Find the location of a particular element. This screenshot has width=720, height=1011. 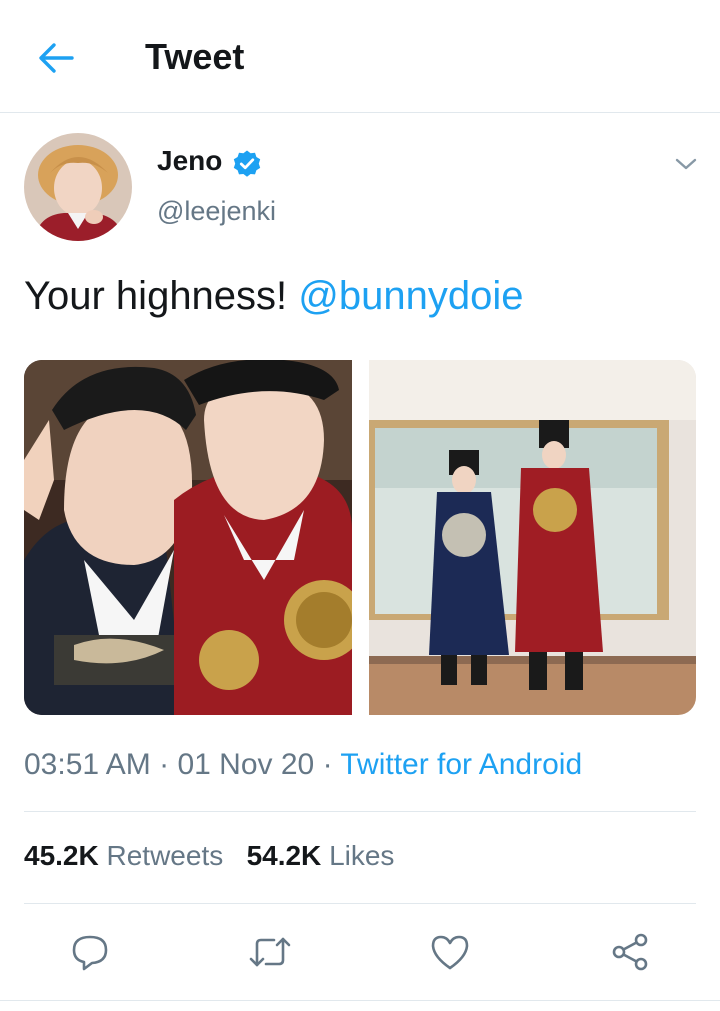

back-button is located at coordinates (56, 58).